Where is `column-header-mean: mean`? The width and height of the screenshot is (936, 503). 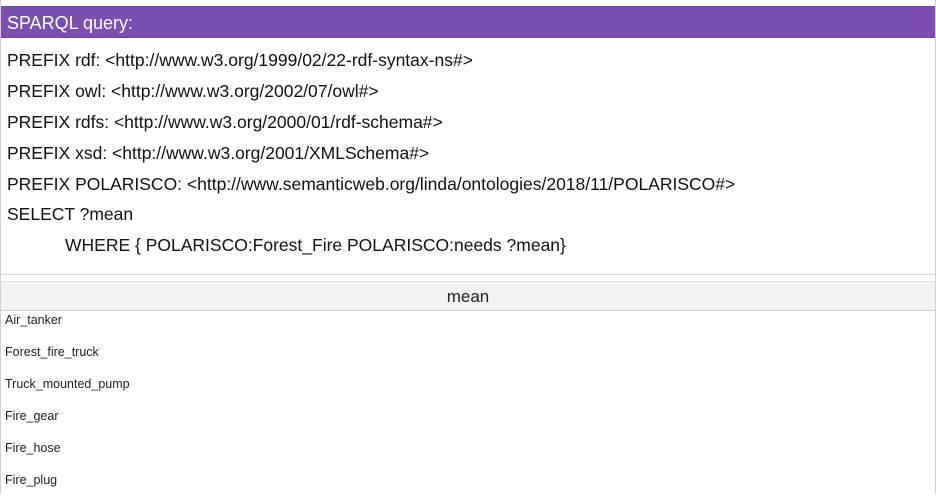 column-header-mean: mean is located at coordinates (468, 297).